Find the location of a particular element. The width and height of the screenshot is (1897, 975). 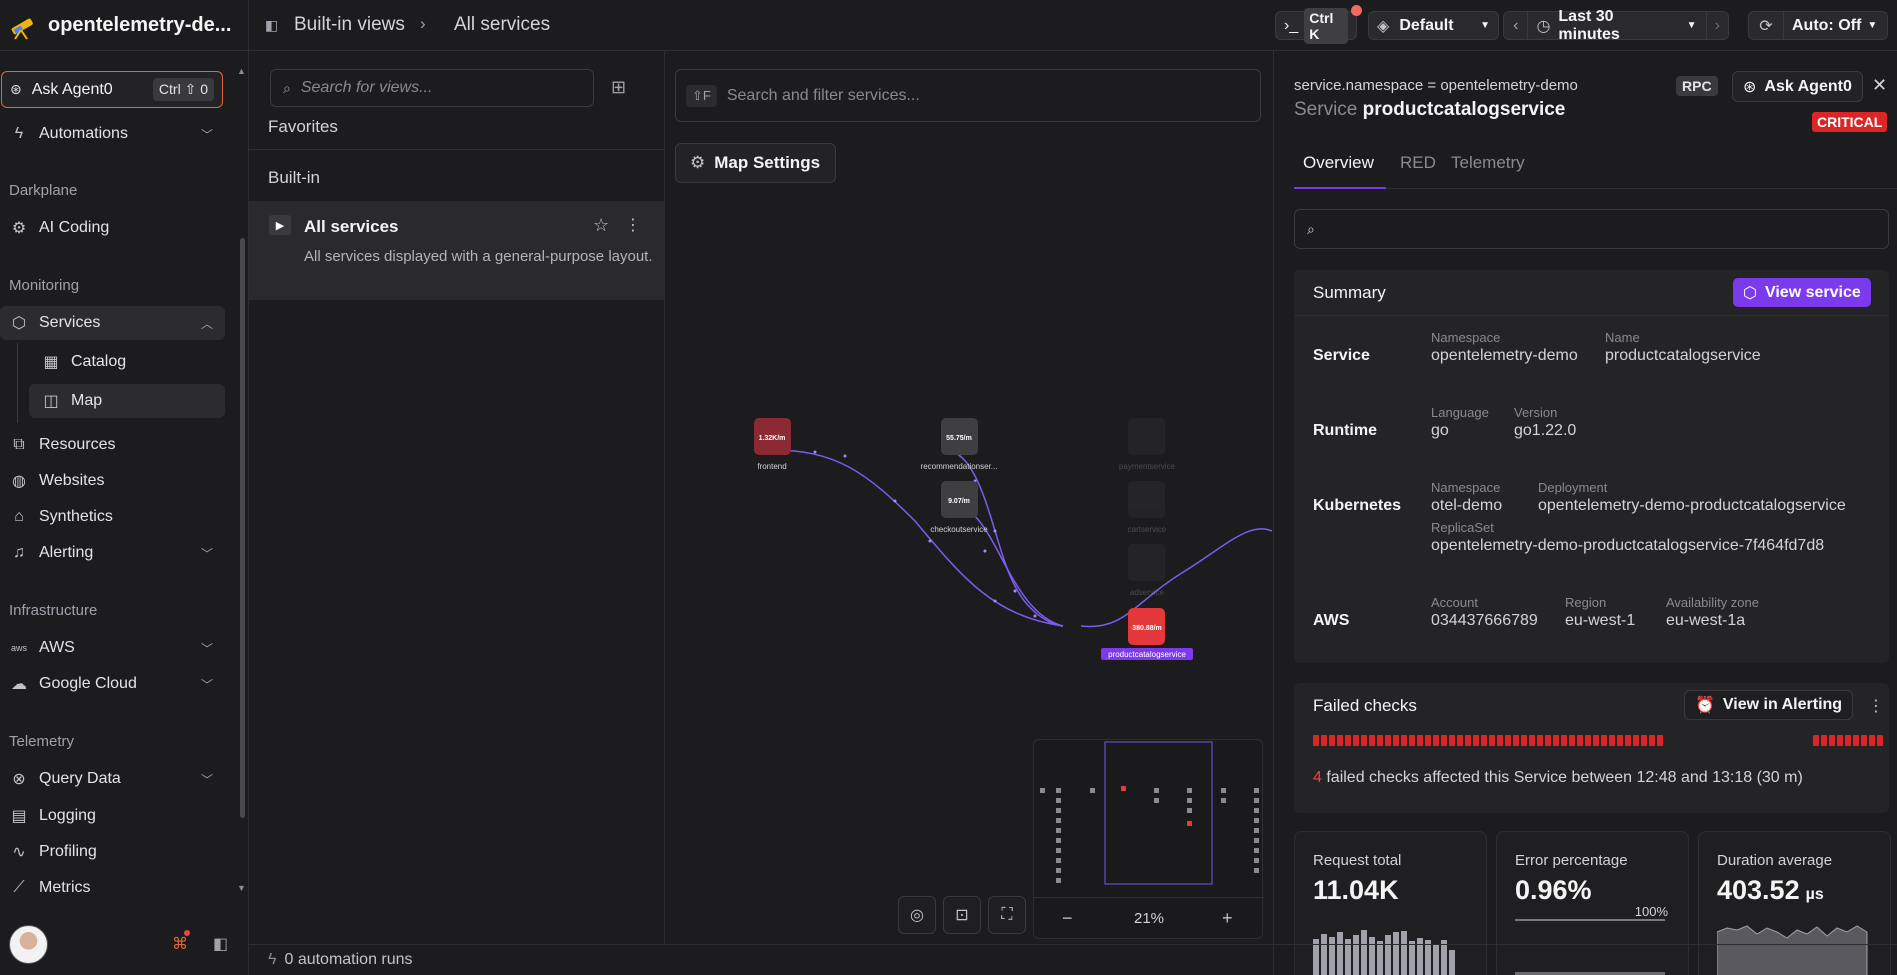

kv-key: Region is located at coordinates (1586, 602).